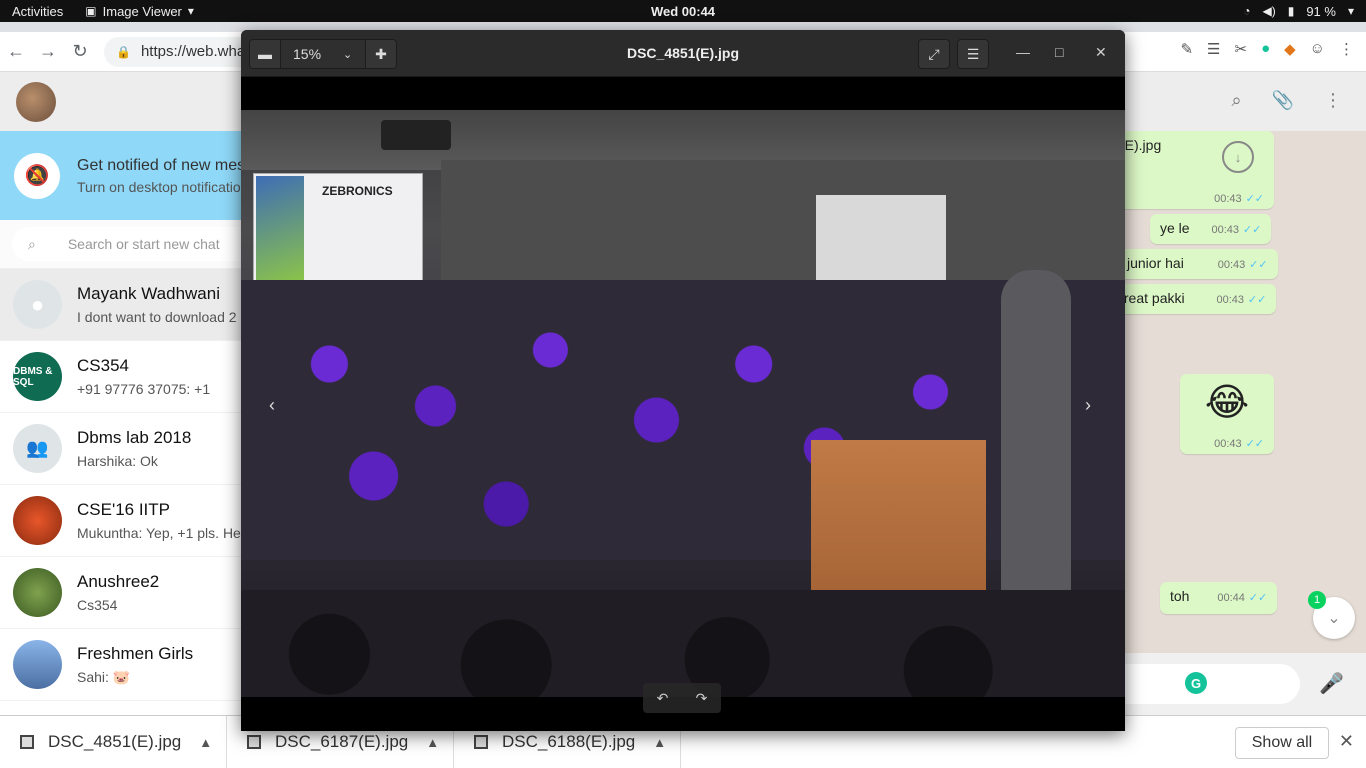  I want to click on photo-poster: ZEBRONICS, so click(338, 228).